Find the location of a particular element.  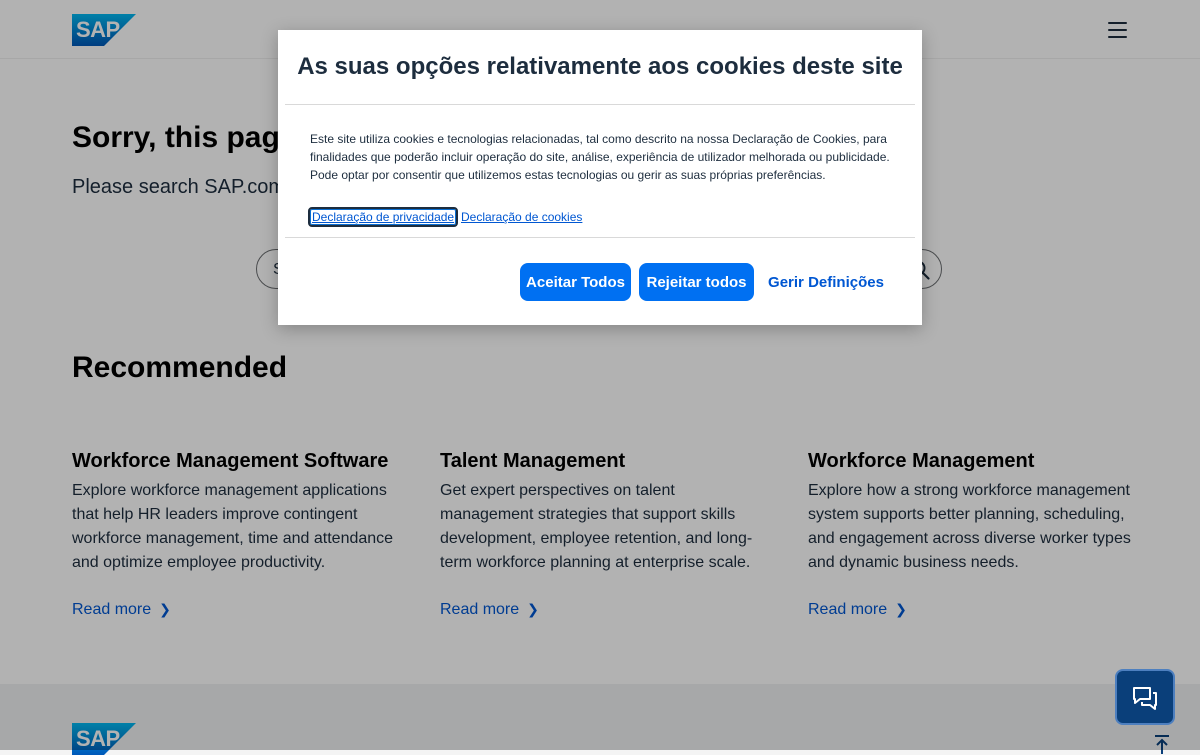

accept-all-button: Aceitar Todos is located at coordinates (575, 282).